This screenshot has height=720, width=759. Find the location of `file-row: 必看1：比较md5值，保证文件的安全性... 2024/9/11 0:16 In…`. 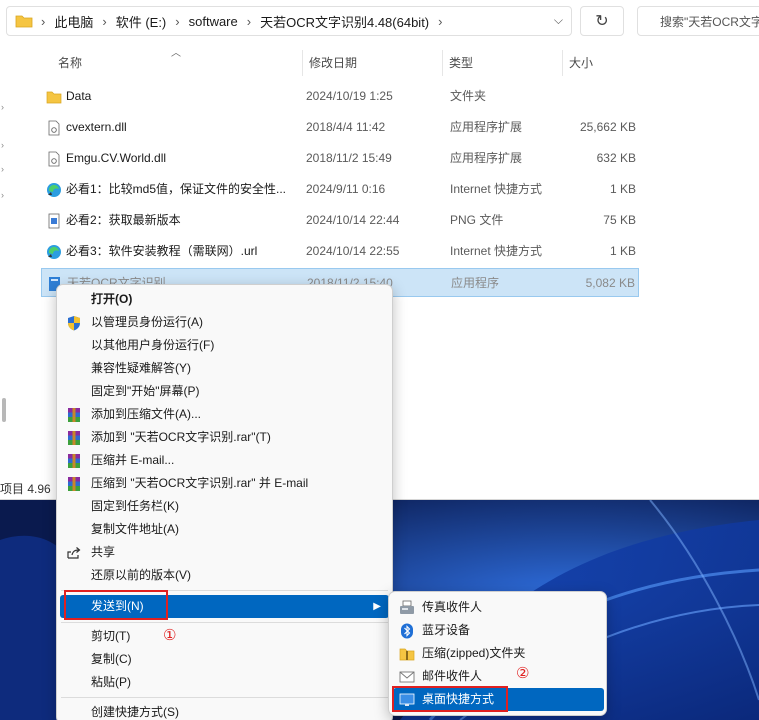

file-row: 必看1：比较md5值，保证文件的安全性... 2024/9/11 0:16 In… is located at coordinates (340, 189).